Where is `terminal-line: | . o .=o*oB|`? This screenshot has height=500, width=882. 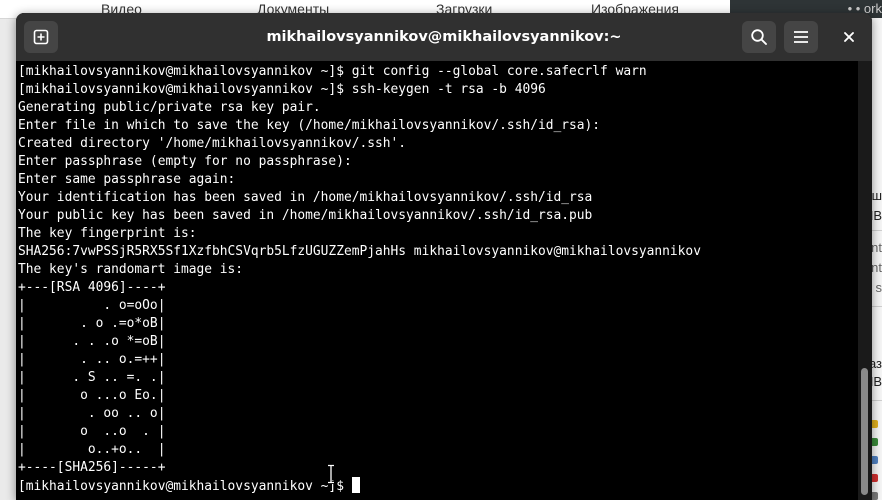 terminal-line: | . o .=o*oB| is located at coordinates (92, 323).